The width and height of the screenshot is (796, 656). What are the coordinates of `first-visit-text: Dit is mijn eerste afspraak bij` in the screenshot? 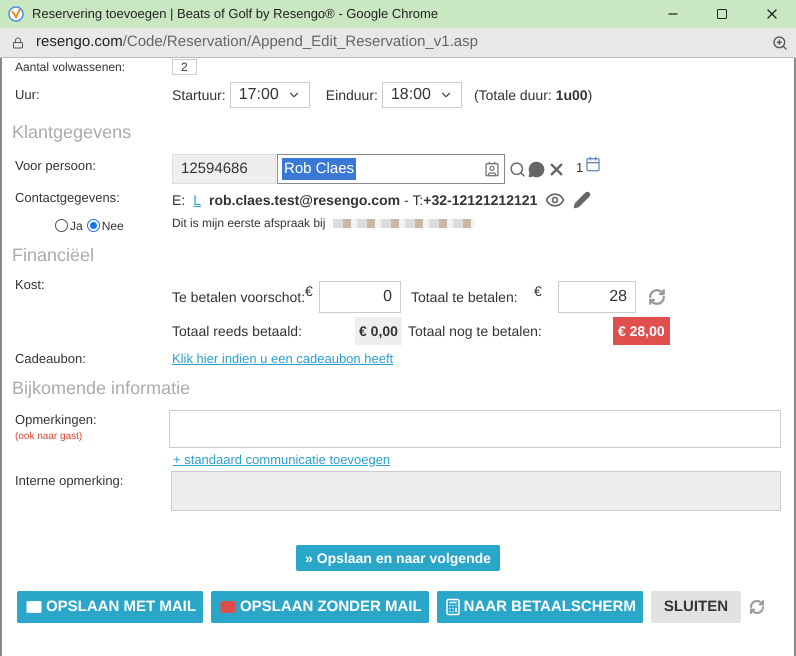 It's located at (249, 223).